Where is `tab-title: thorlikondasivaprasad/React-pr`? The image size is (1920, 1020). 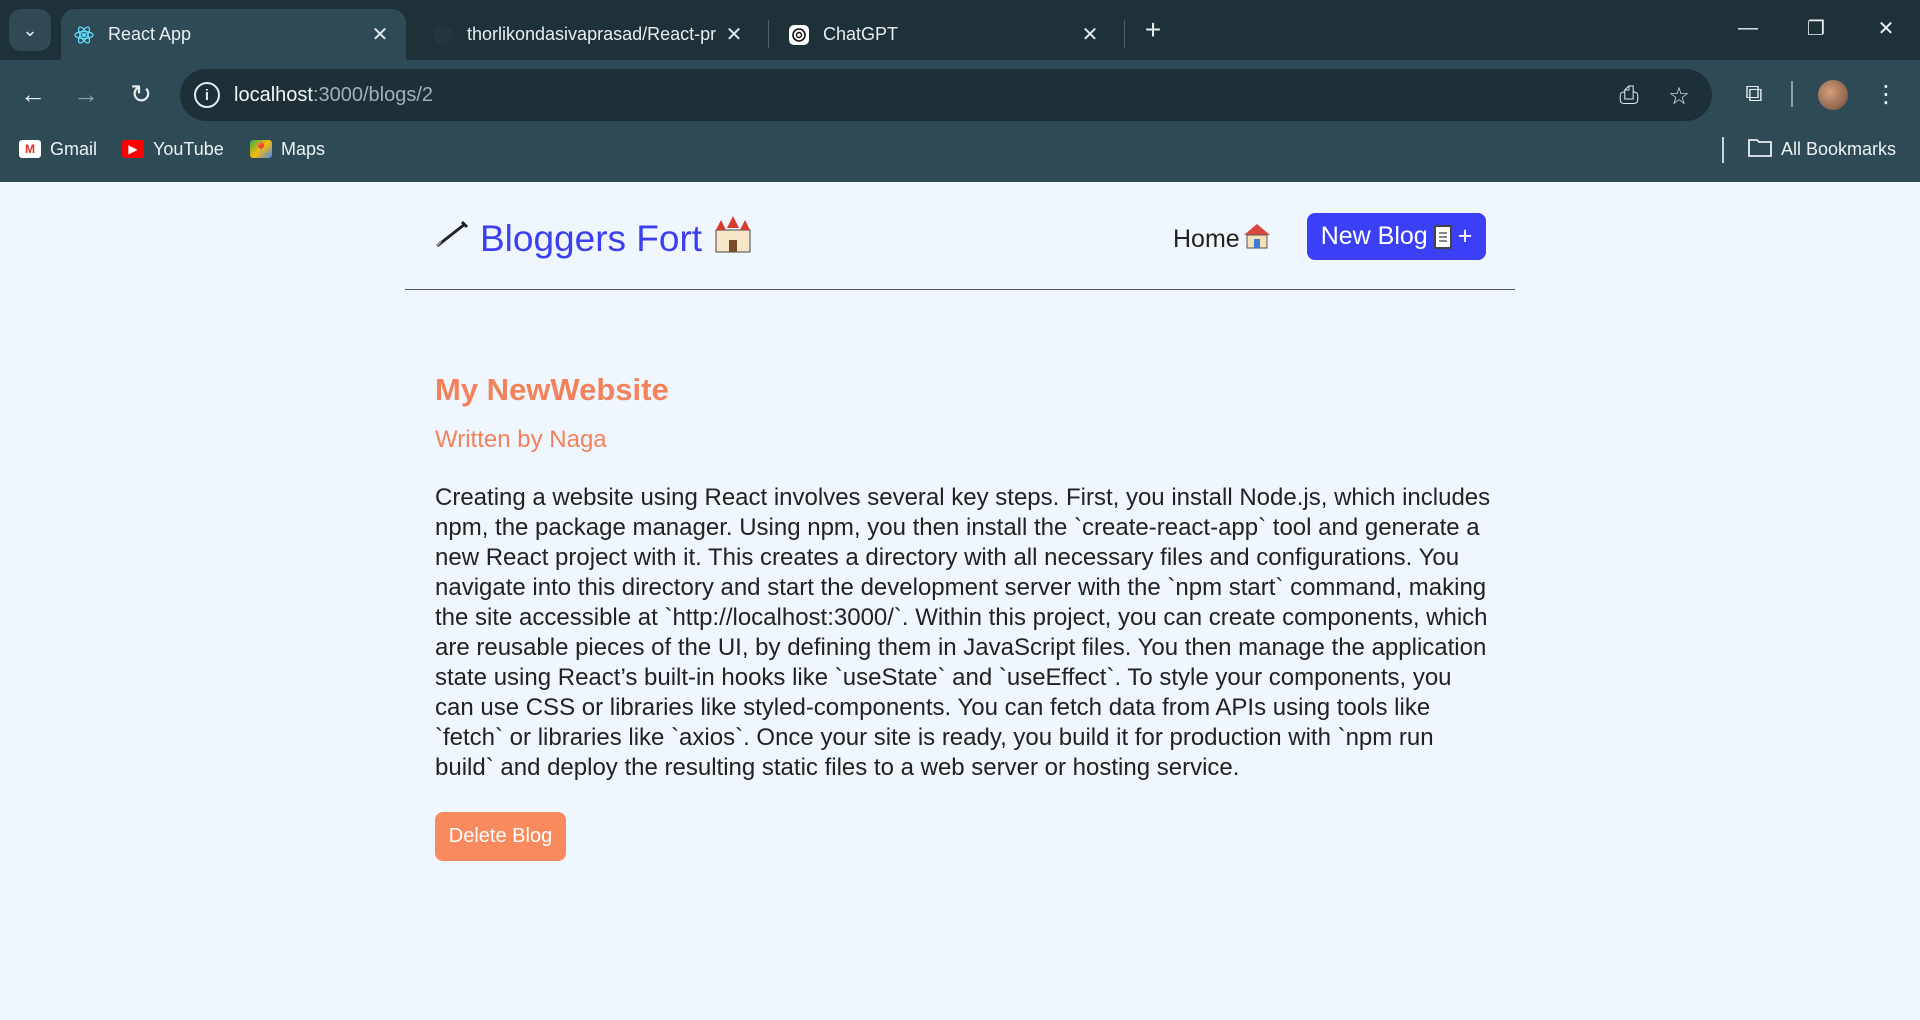
tab-title: thorlikondasivaprasad/React-pr is located at coordinates (592, 34).